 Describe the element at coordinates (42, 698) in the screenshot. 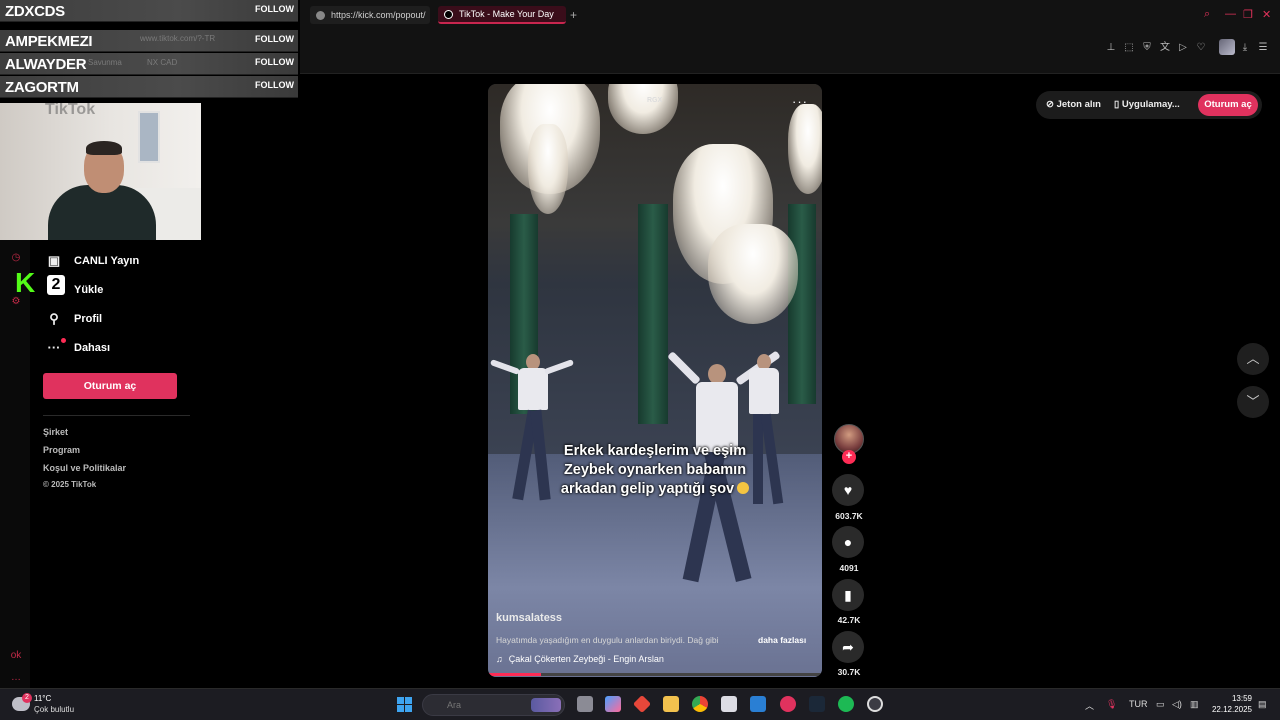

I see `weather-temperature: 11°C` at that location.